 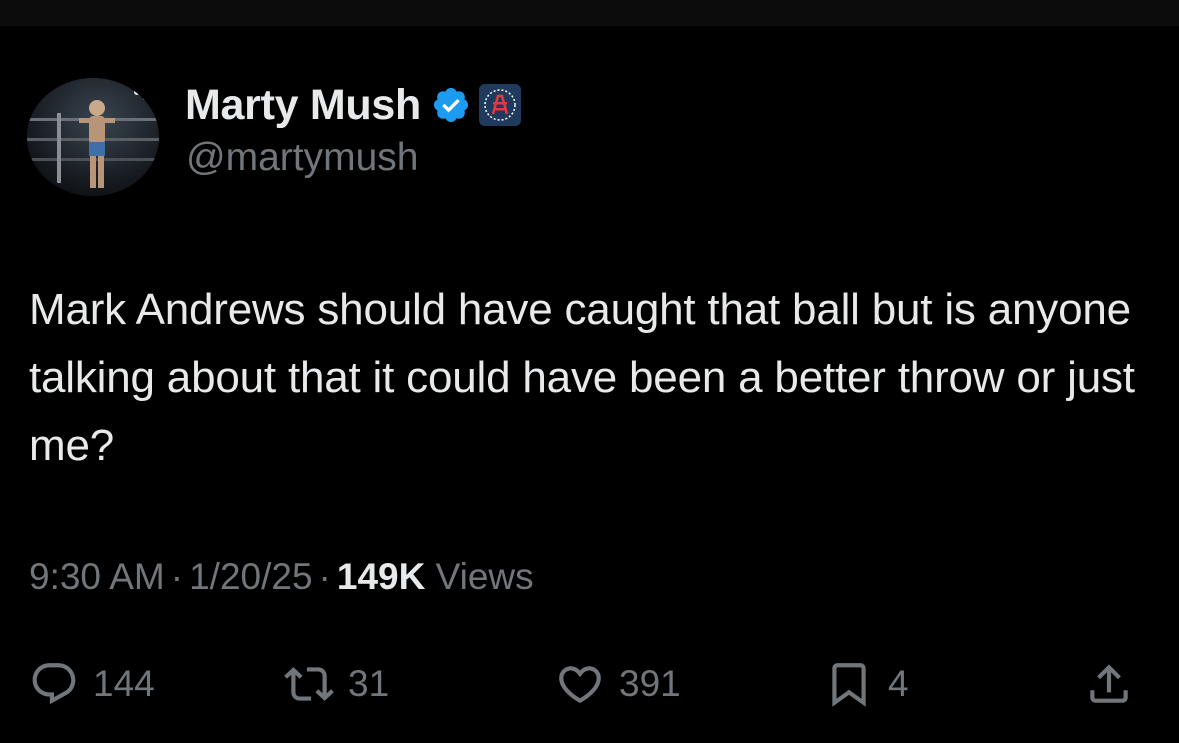 What do you see at coordinates (250, 576) in the screenshot?
I see `tweet-date: 1/20/25` at bounding box center [250, 576].